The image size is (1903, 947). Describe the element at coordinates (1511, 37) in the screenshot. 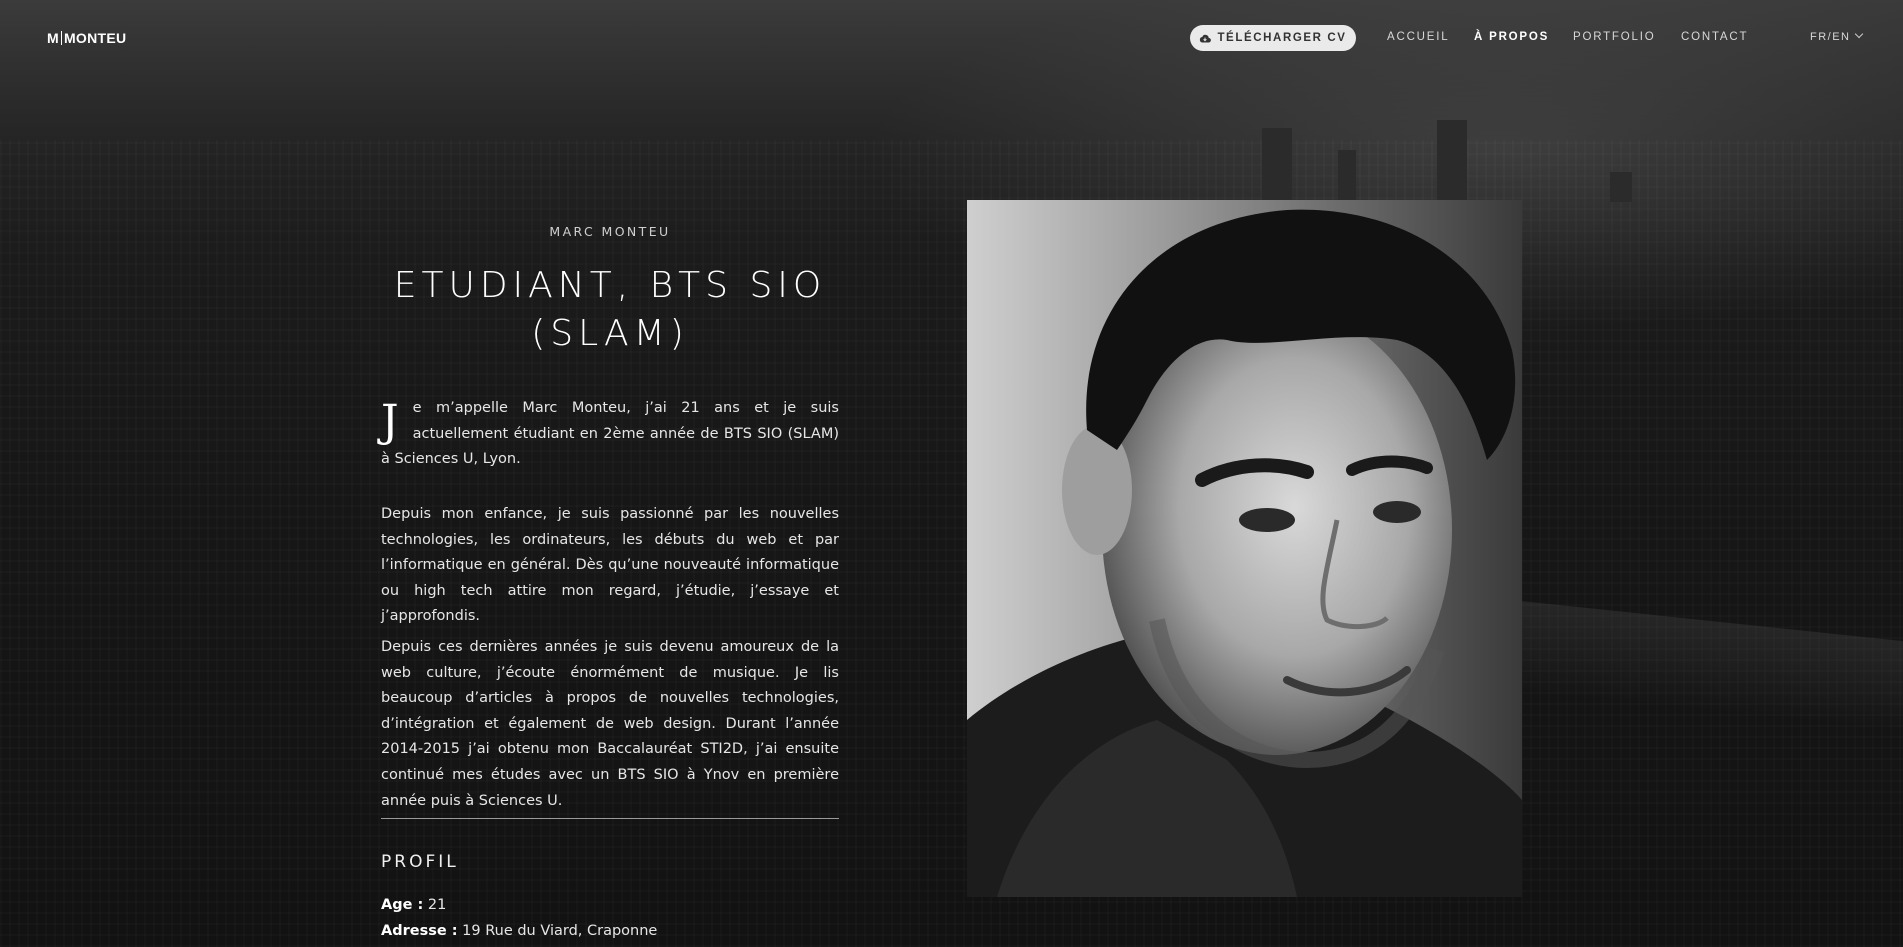

I see `nav-a-propos: À PROPOS` at that location.